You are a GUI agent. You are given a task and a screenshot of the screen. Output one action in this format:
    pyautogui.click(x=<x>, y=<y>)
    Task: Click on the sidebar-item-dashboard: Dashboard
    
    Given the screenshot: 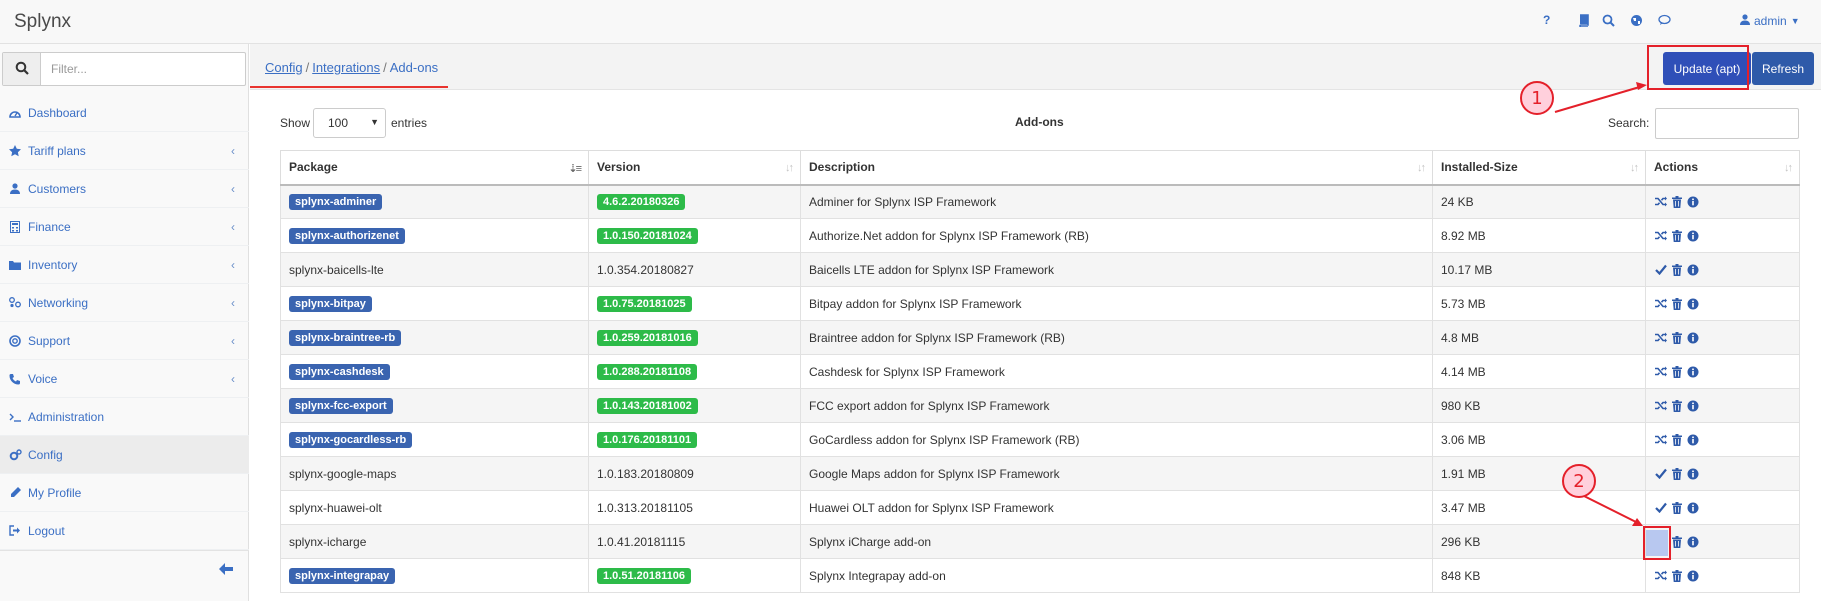 What is the action you would take?
    pyautogui.click(x=124, y=113)
    